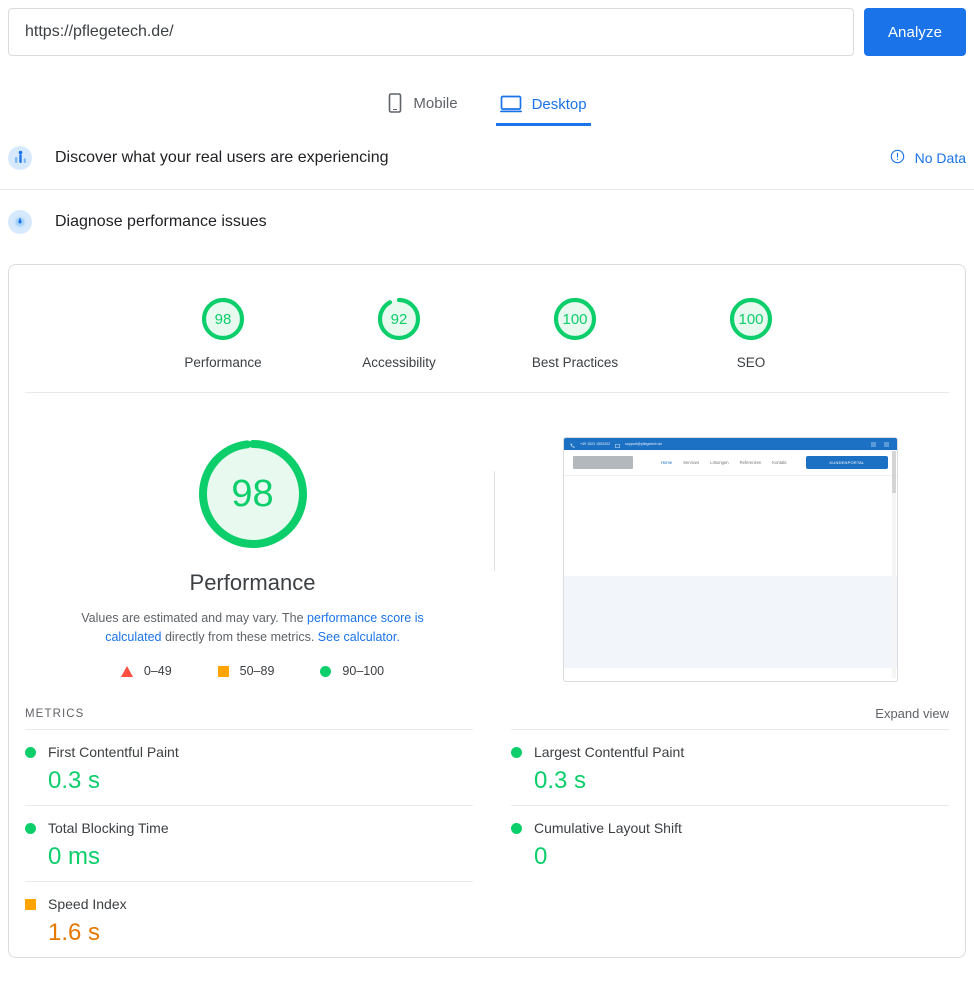 This screenshot has width=974, height=1008. What do you see at coordinates (252, 493) in the screenshot?
I see `big-score-value: 98` at bounding box center [252, 493].